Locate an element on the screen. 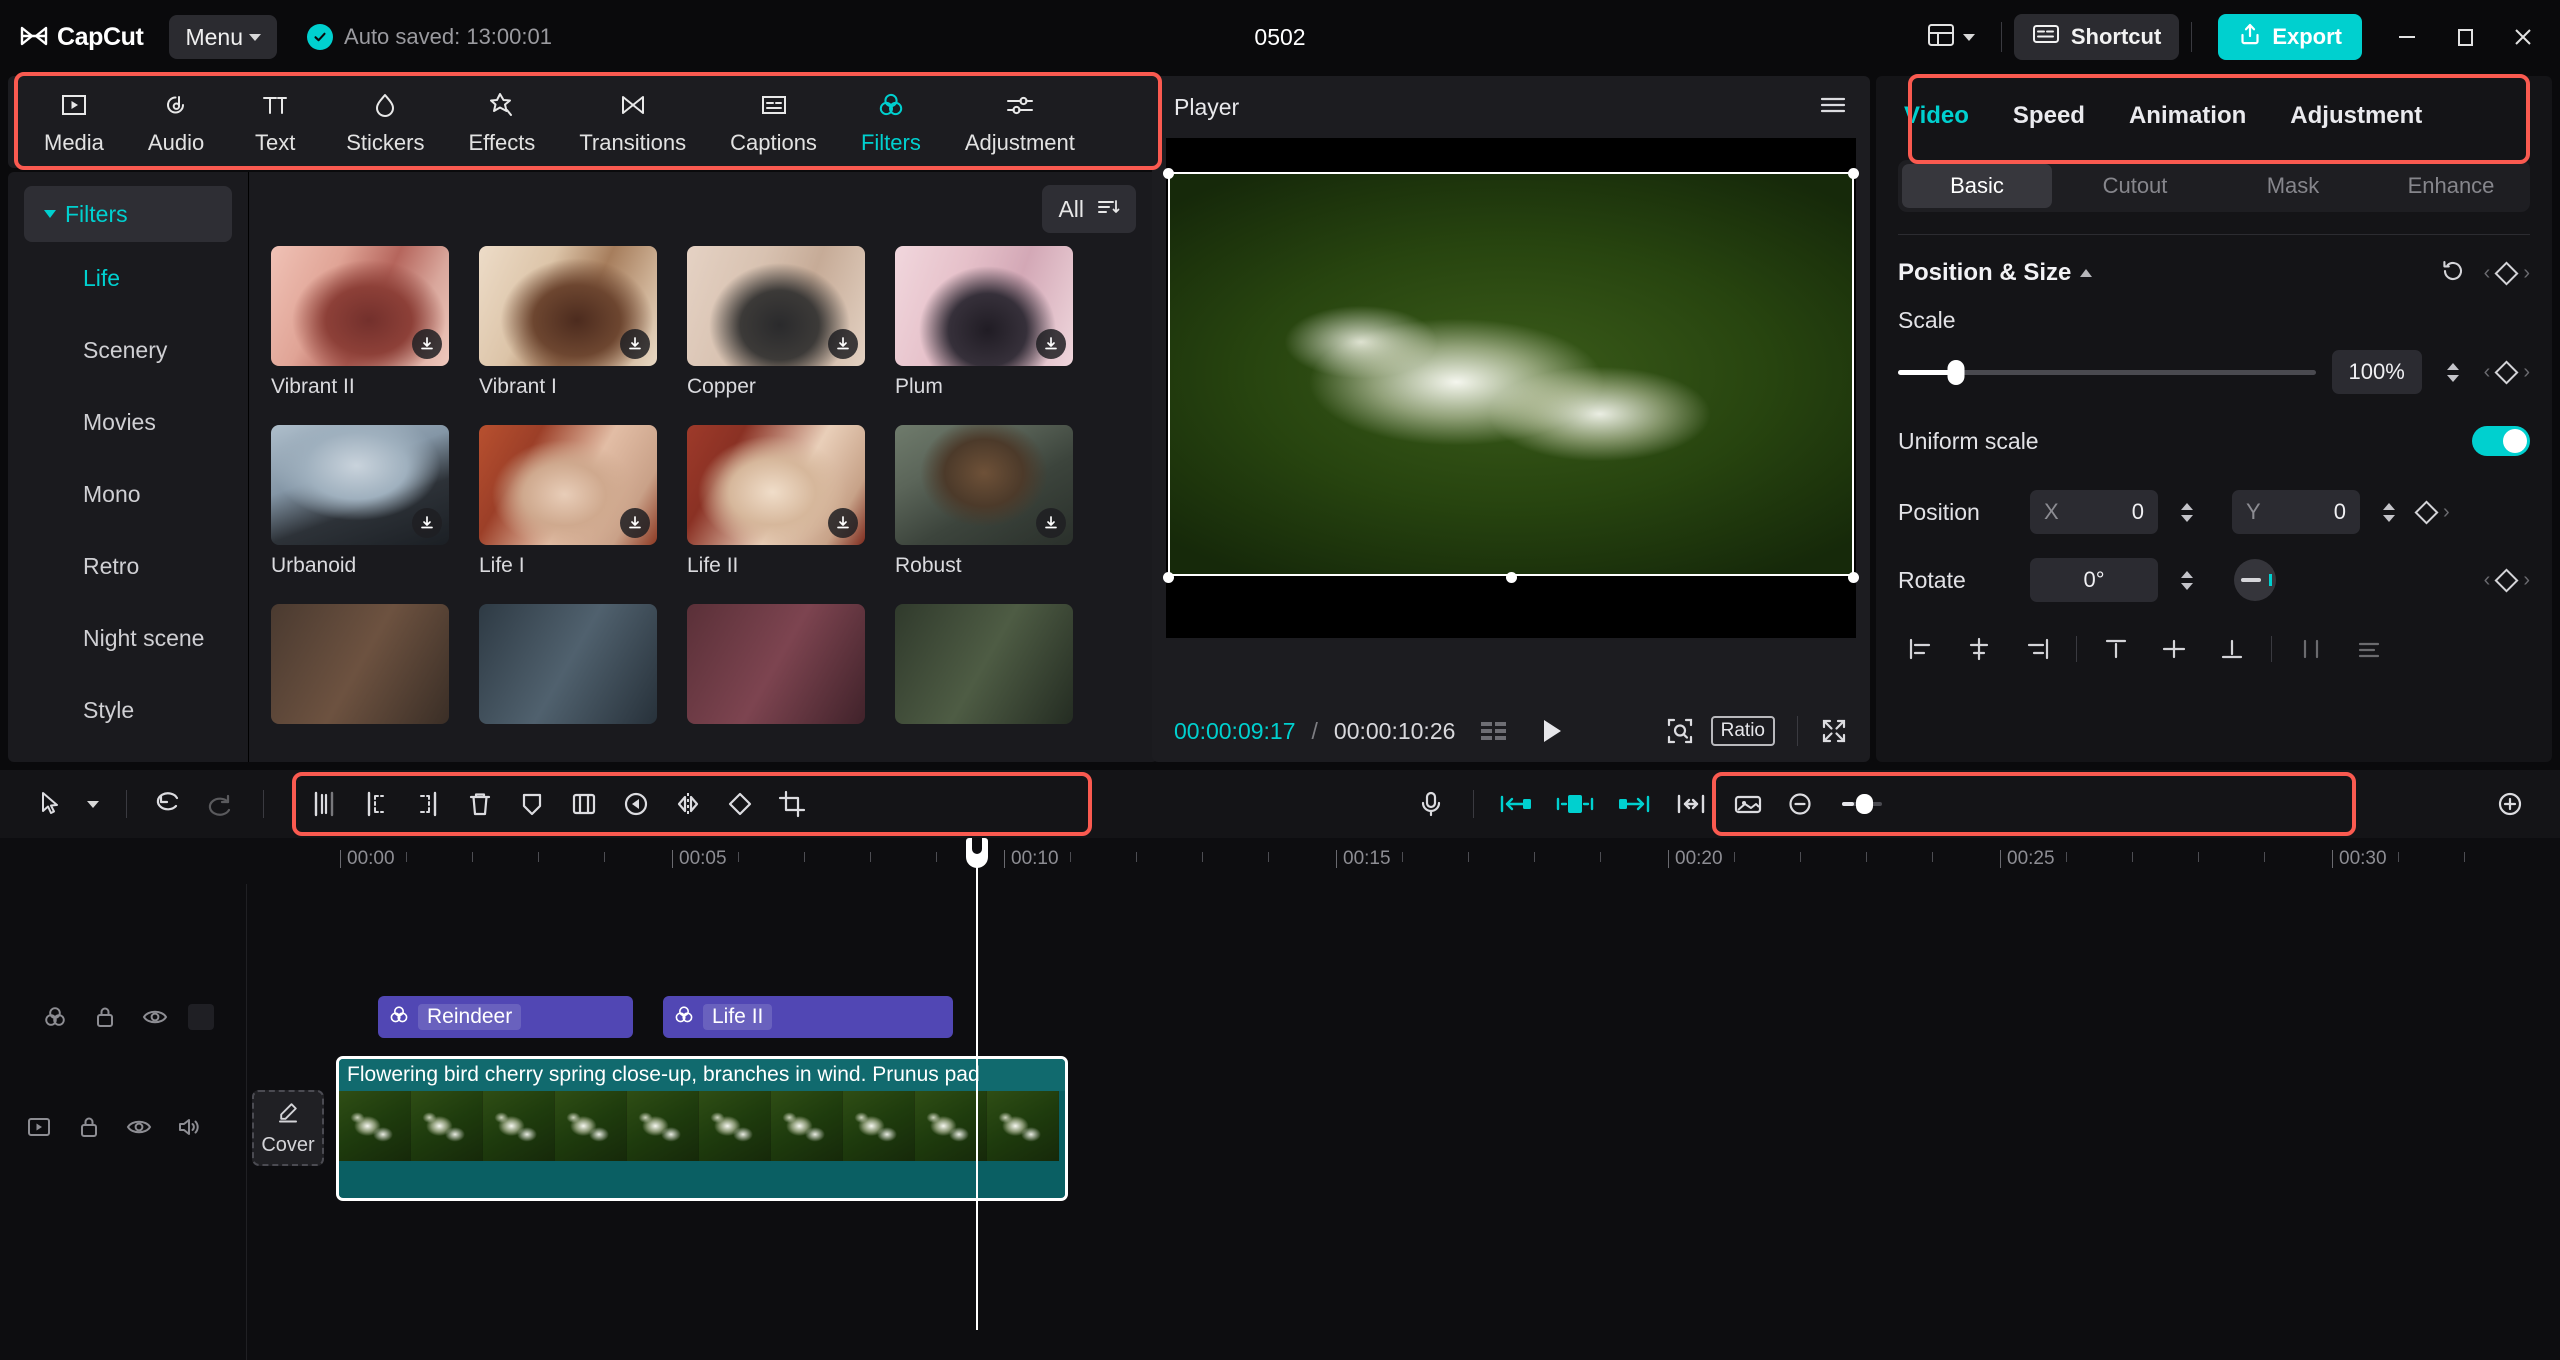  resize-handle-top-right is located at coordinates (1853, 173).